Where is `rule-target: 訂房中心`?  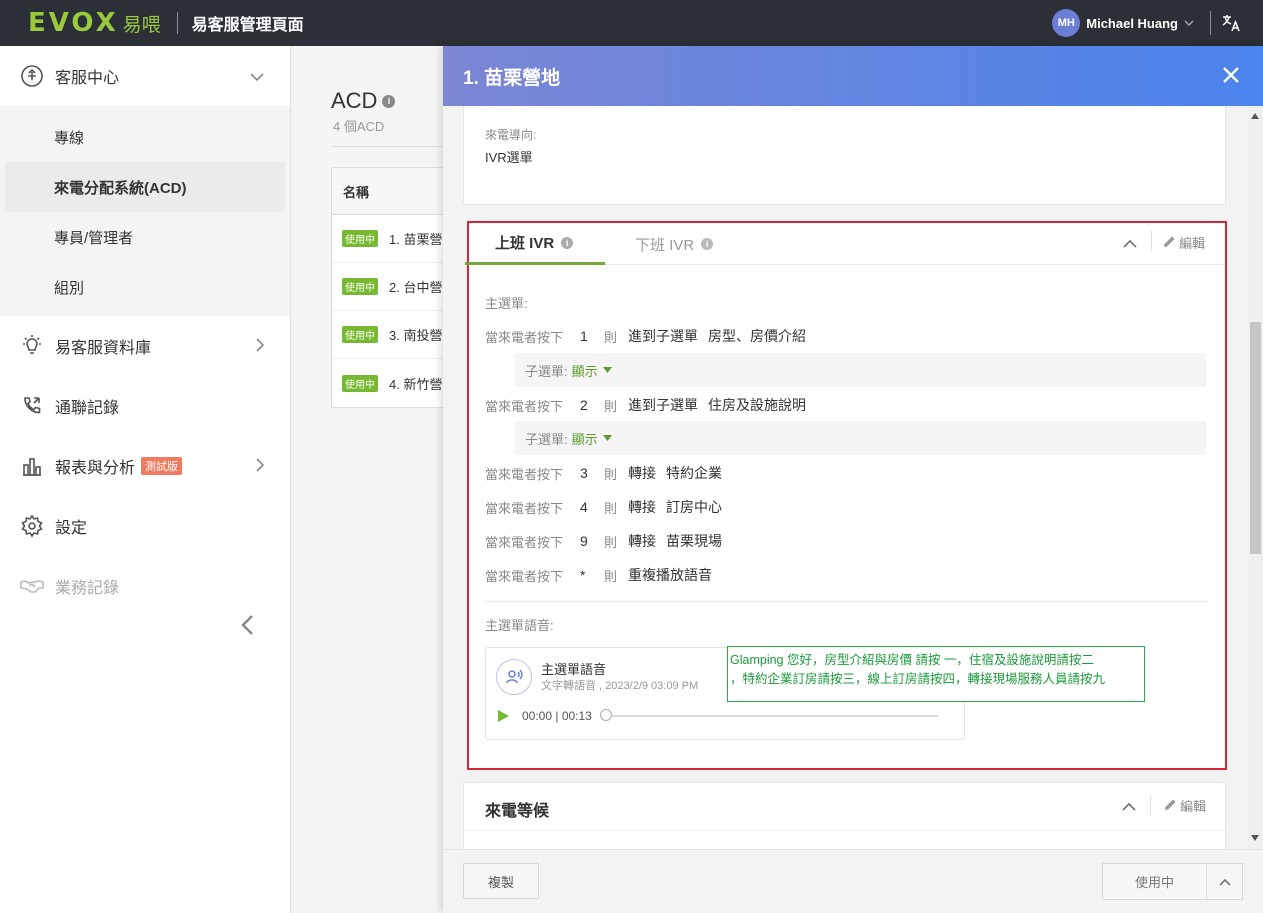 rule-target: 訂房中心 is located at coordinates (694, 507).